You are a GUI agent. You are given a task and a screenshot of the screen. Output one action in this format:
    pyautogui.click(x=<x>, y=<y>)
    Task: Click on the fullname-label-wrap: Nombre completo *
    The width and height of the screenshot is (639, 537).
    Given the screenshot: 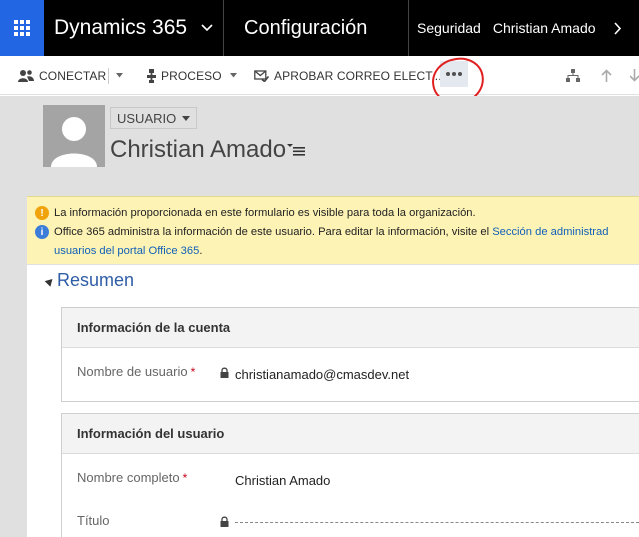 What is the action you would take?
    pyautogui.click(x=132, y=477)
    